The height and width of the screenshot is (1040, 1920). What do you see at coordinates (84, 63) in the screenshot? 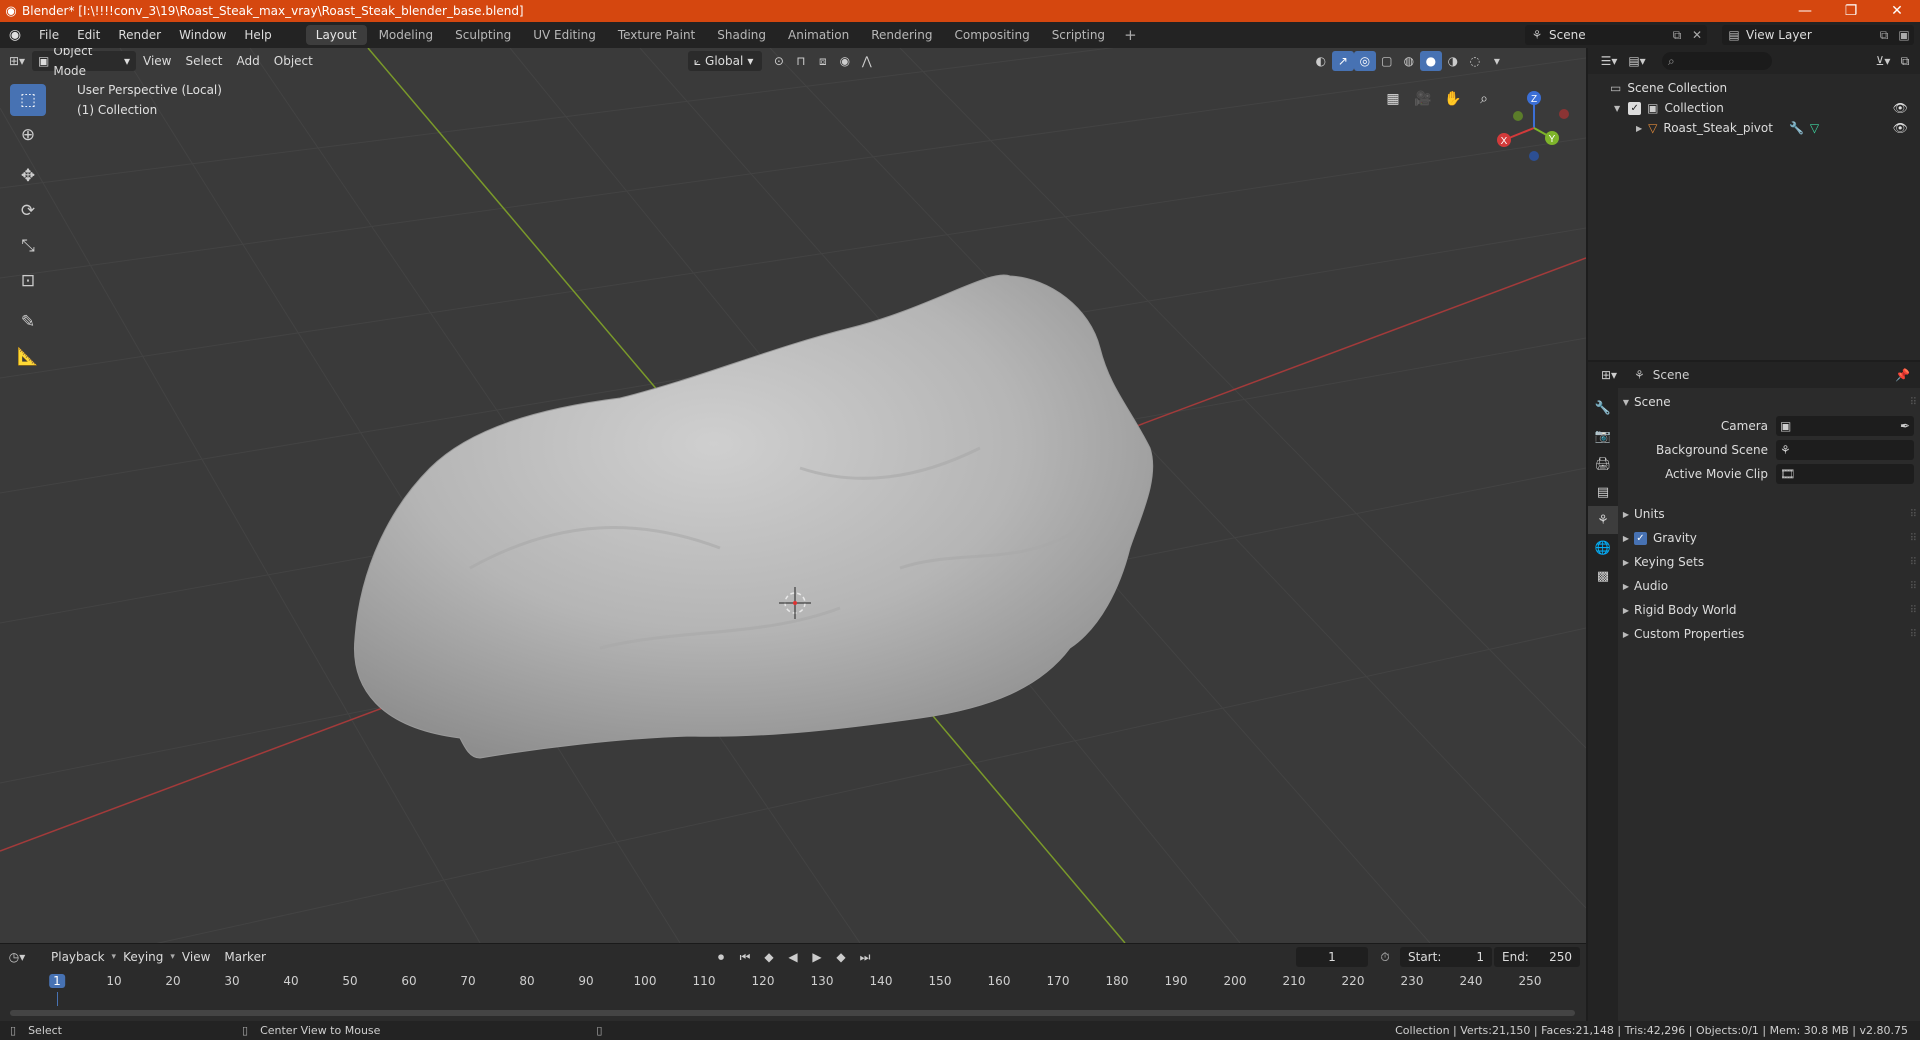
I see `mode-selector: ▣ Object Mode ▾` at bounding box center [84, 63].